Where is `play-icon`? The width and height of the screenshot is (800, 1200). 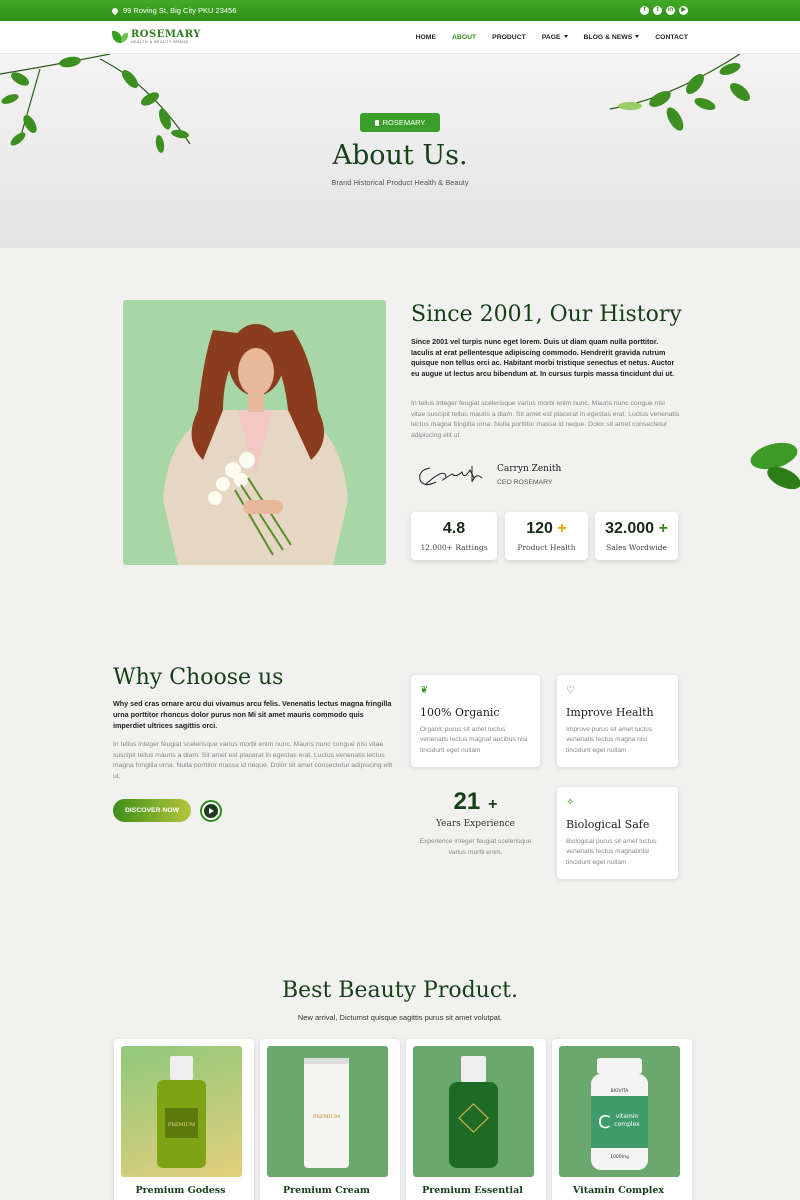
play-icon is located at coordinates (211, 811).